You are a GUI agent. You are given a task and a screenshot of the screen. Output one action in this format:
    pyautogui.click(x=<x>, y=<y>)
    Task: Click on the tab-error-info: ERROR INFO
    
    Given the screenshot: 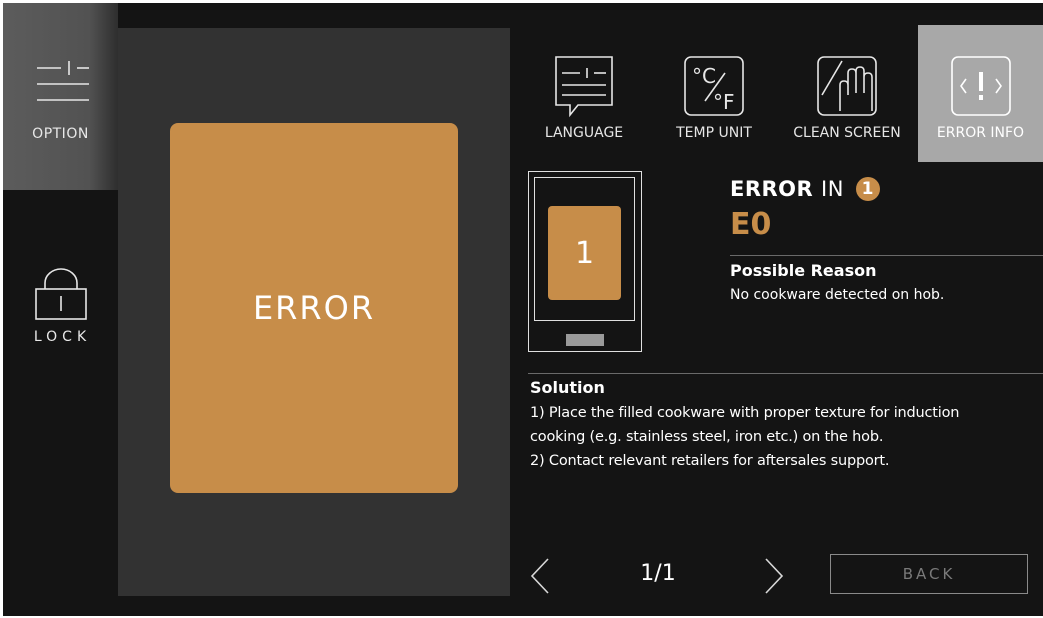 What is the action you would take?
    pyautogui.click(x=980, y=93)
    